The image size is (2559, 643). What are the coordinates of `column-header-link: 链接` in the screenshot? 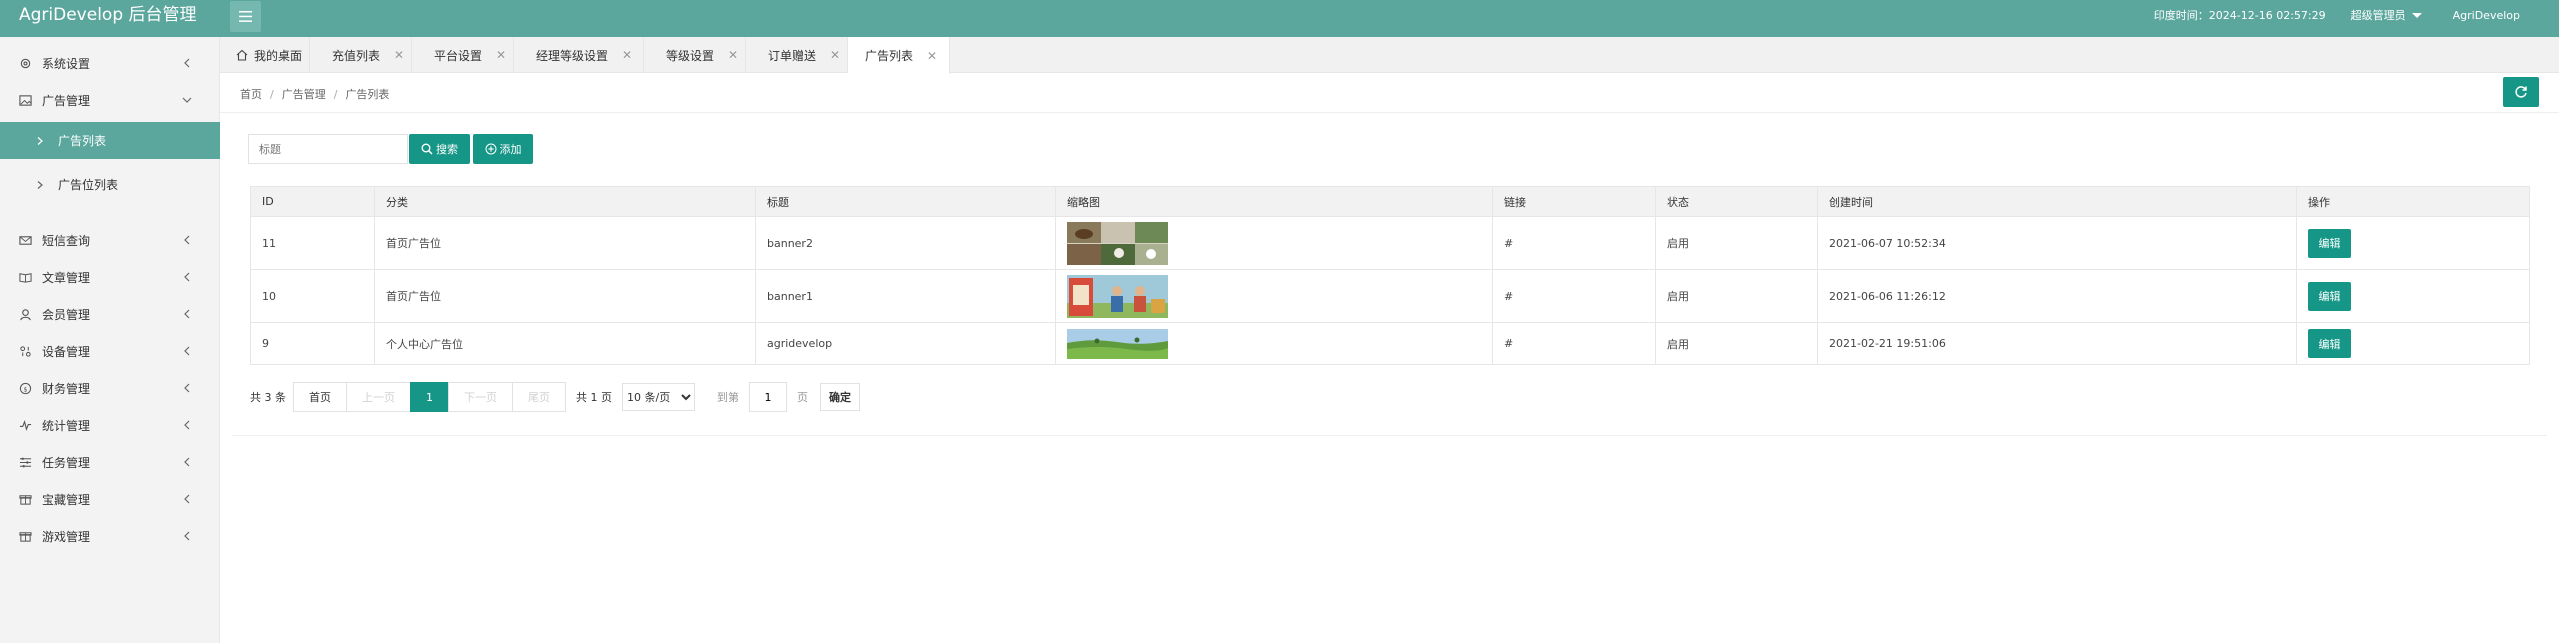 It's located at (1574, 201).